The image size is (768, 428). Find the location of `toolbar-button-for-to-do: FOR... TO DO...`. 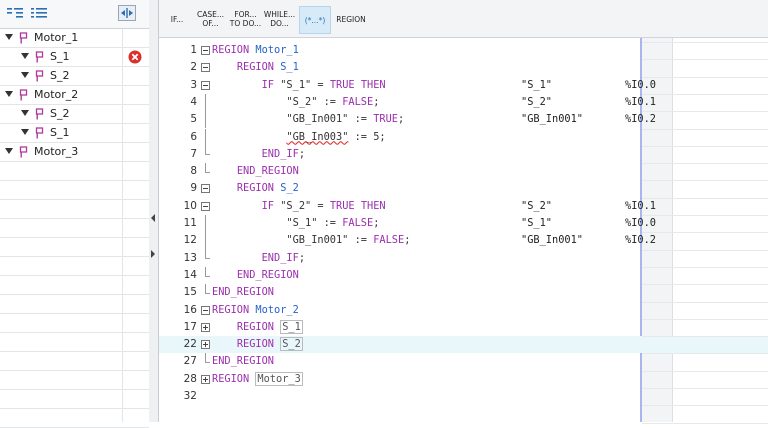

toolbar-button-for-to-do: FOR... TO DO... is located at coordinates (245, 19).